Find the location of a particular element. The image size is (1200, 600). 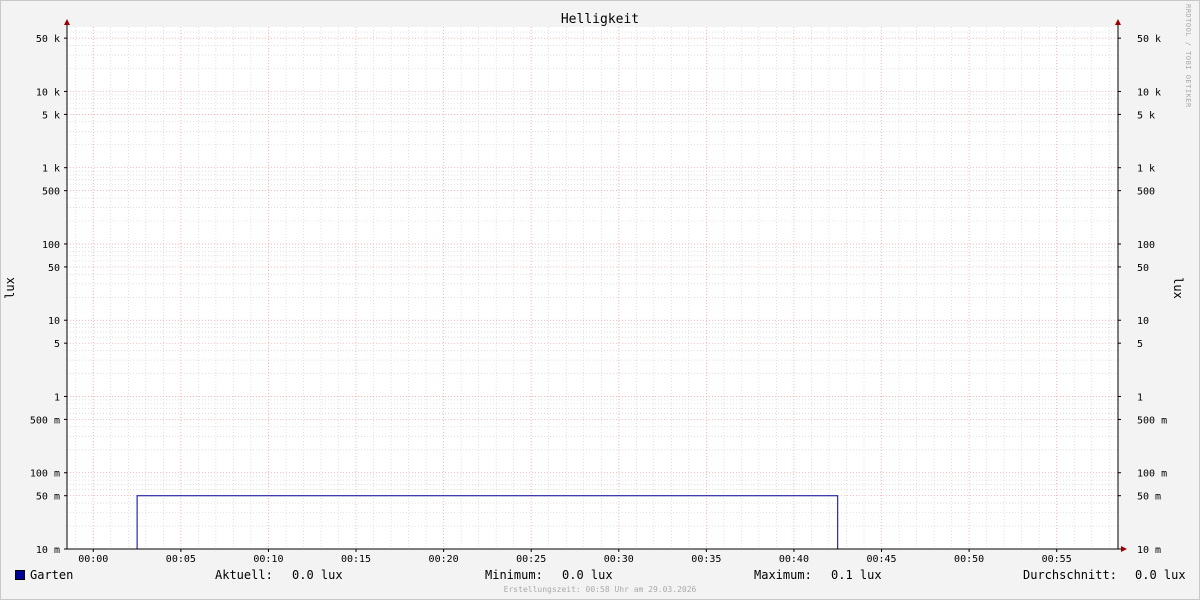

y-tick-label-left: 50 m is located at coordinates (48, 497).